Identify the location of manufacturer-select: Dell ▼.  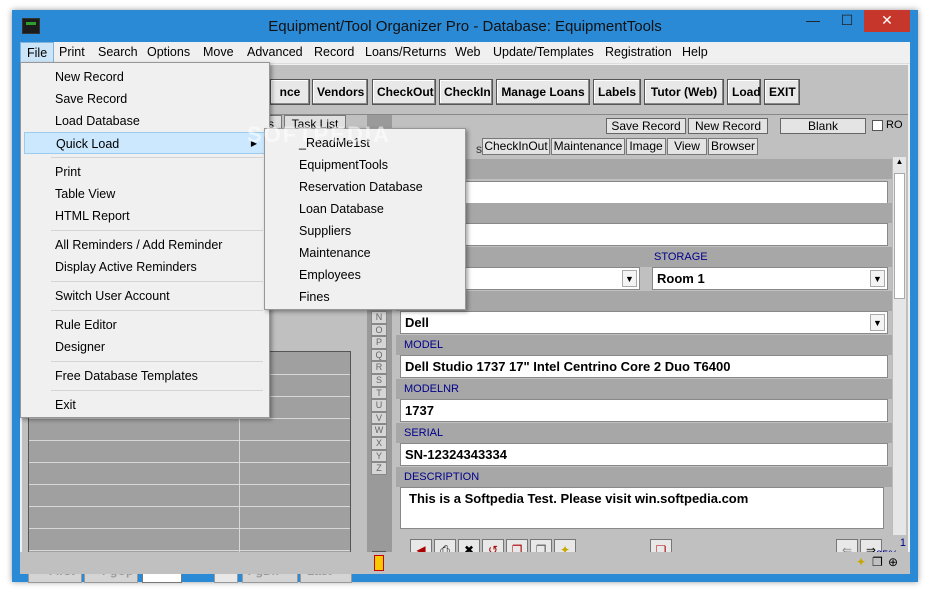
(644, 322).